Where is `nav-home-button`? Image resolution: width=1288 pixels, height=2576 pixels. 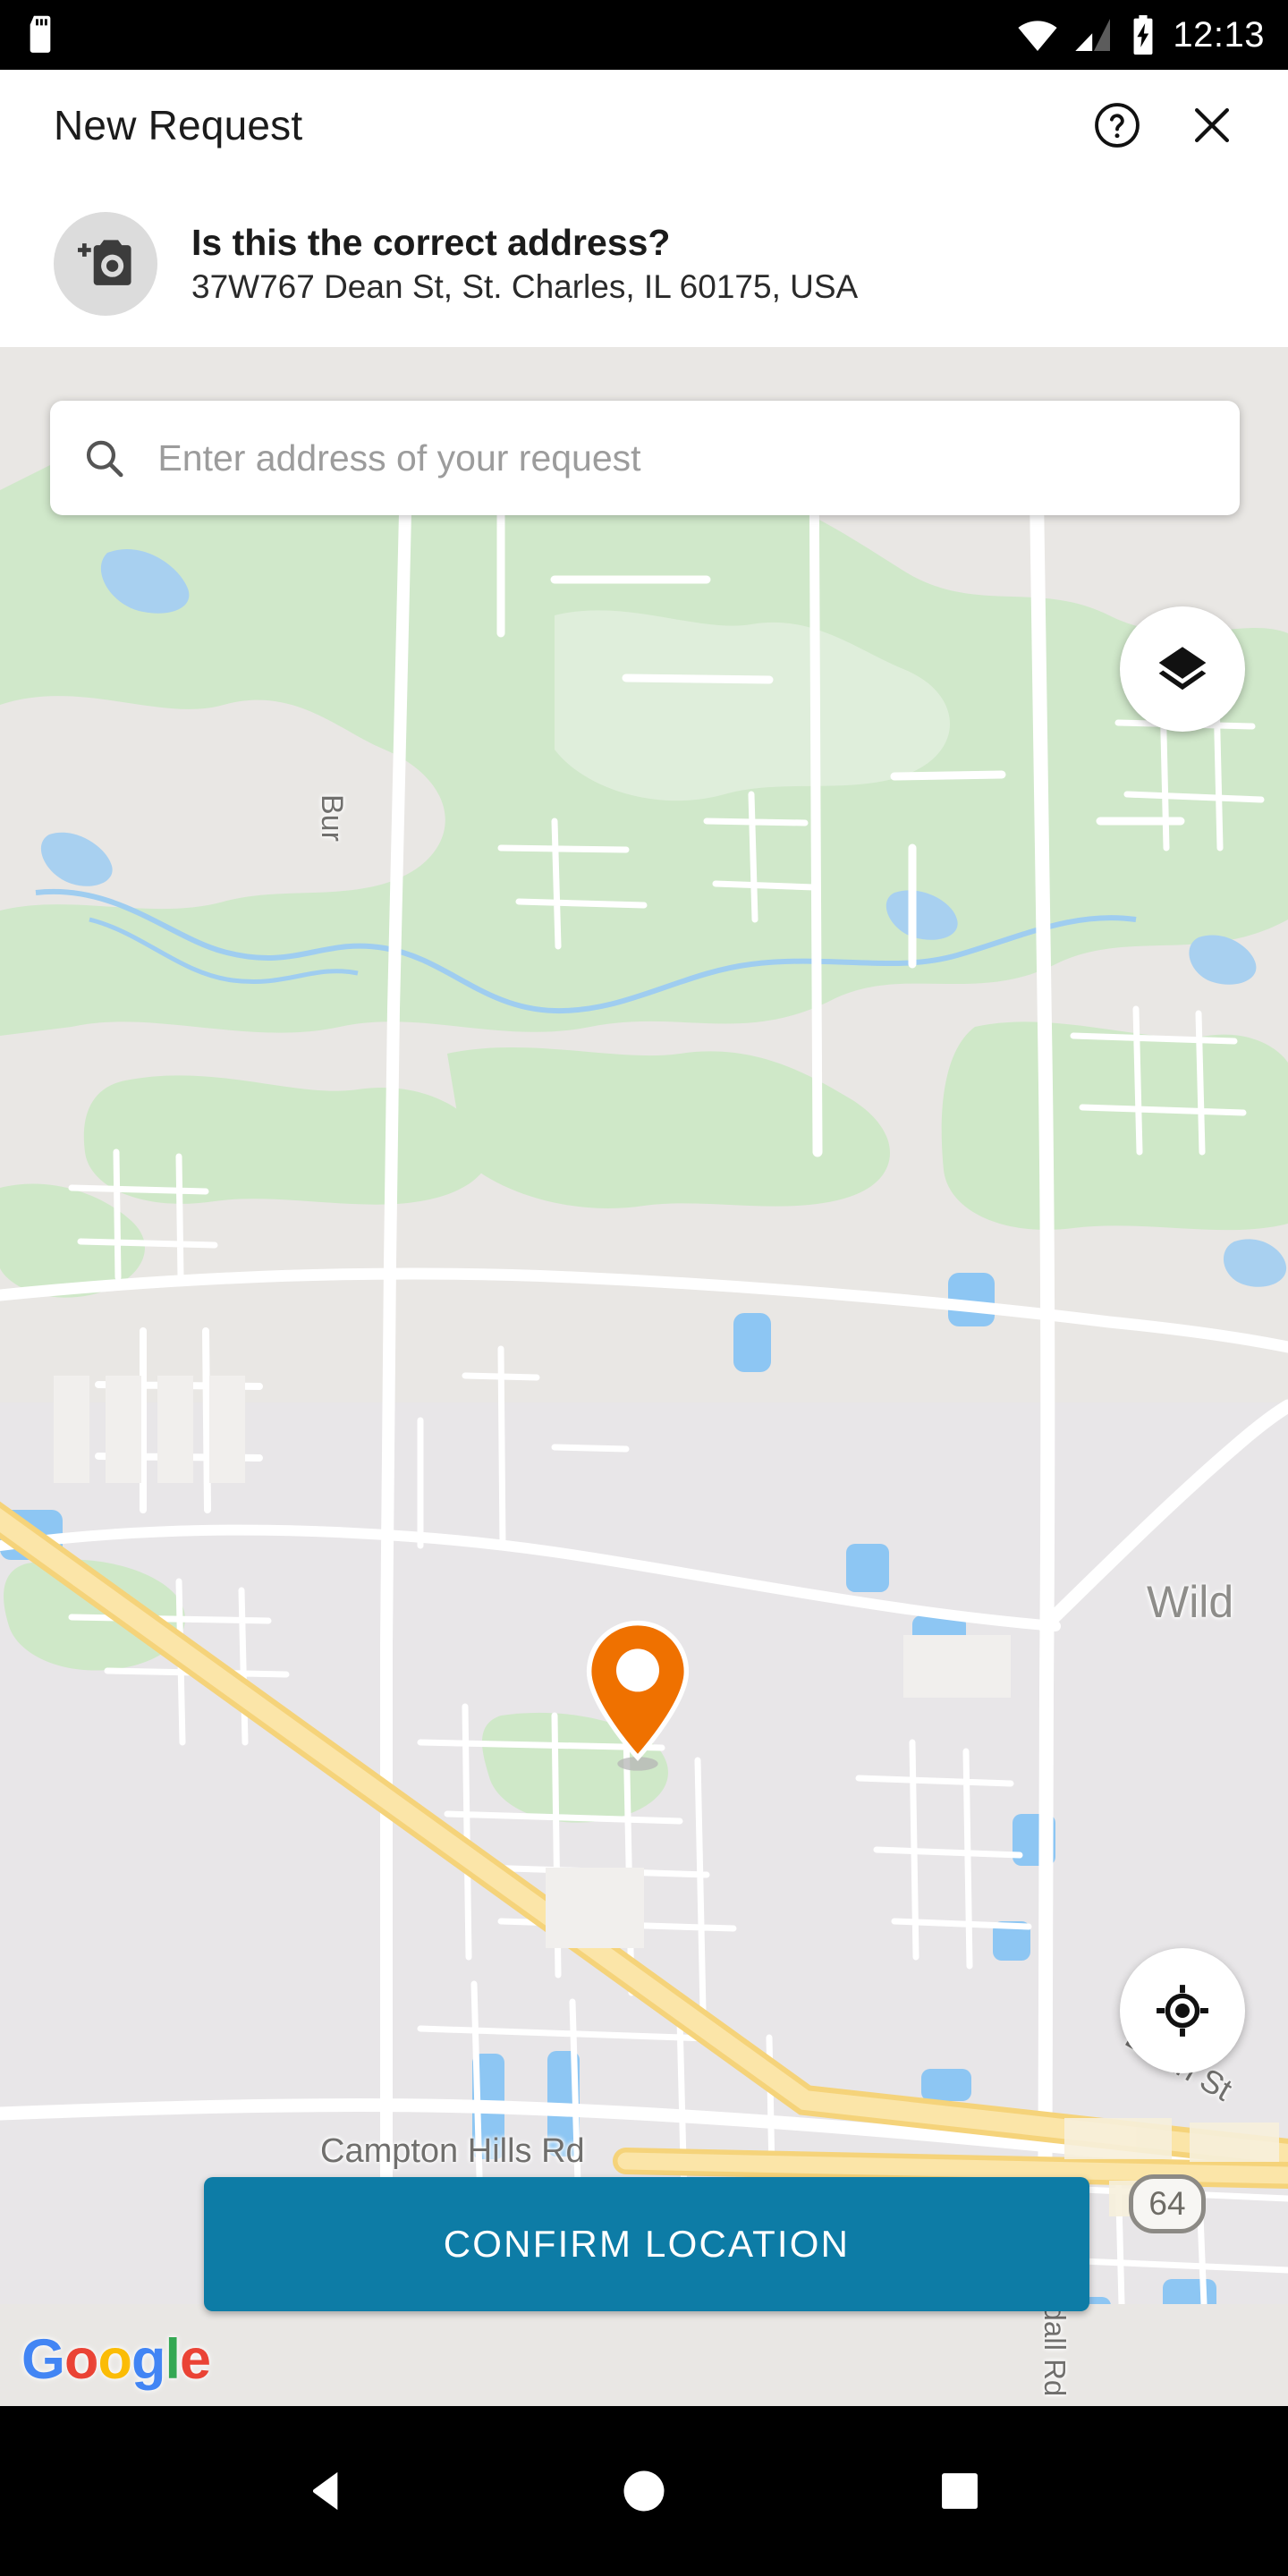
nav-home-button is located at coordinates (644, 2491).